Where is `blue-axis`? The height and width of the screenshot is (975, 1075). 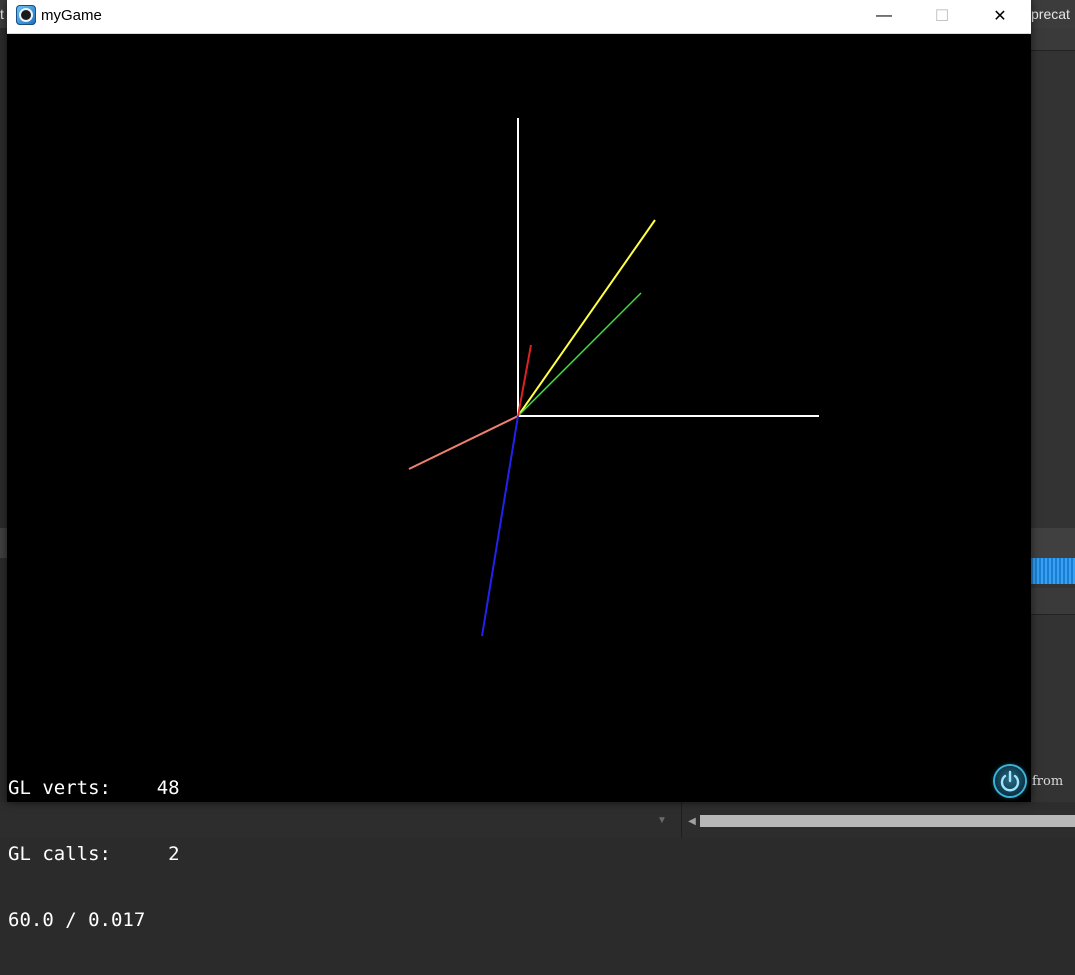 blue-axis is located at coordinates (500, 526).